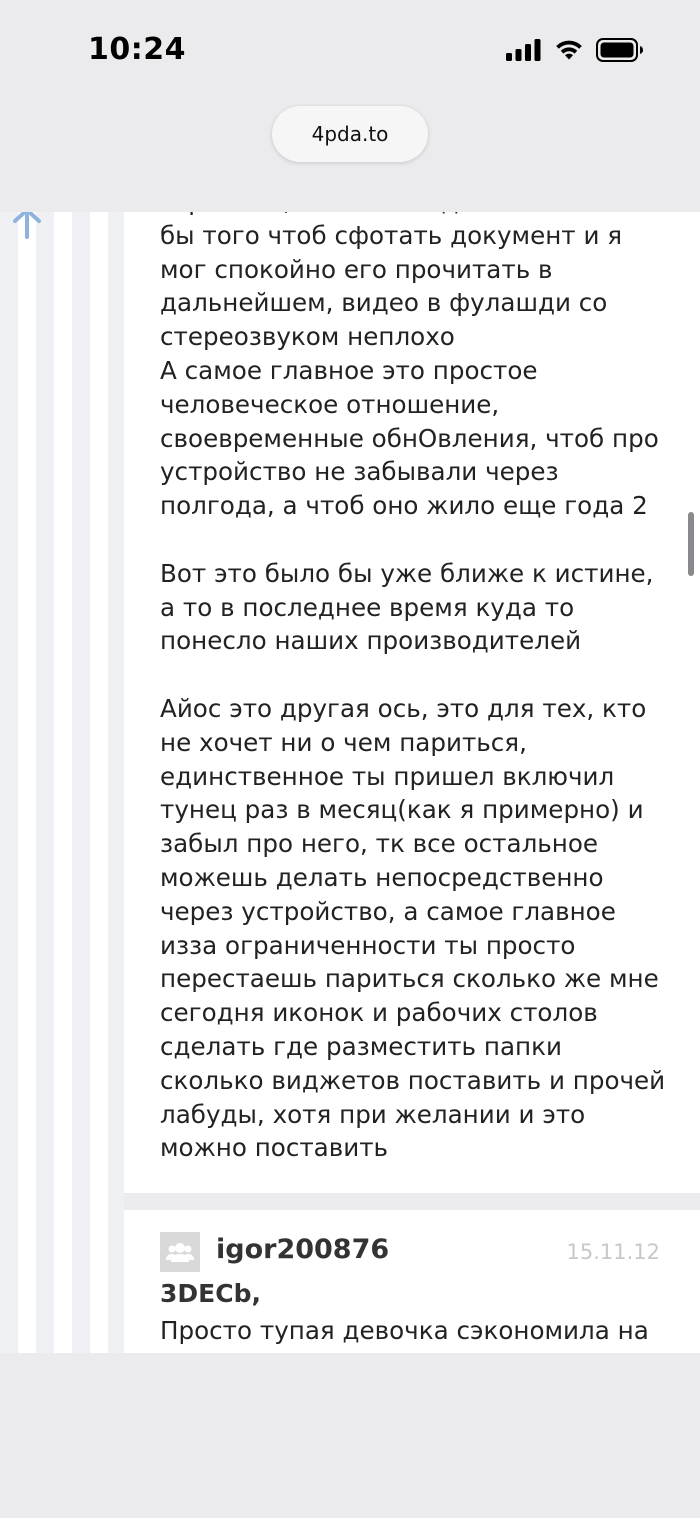 This screenshot has width=700, height=1518. What do you see at coordinates (619, 50) in the screenshot?
I see `battery-icon` at bounding box center [619, 50].